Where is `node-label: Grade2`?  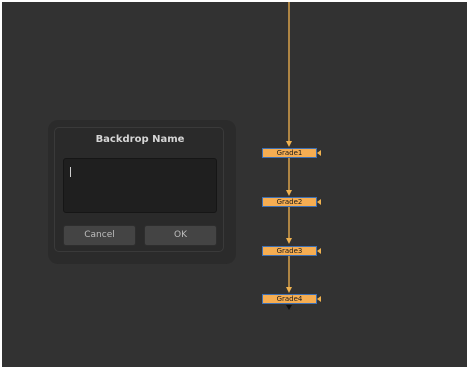
node-label: Grade2 is located at coordinates (289, 202).